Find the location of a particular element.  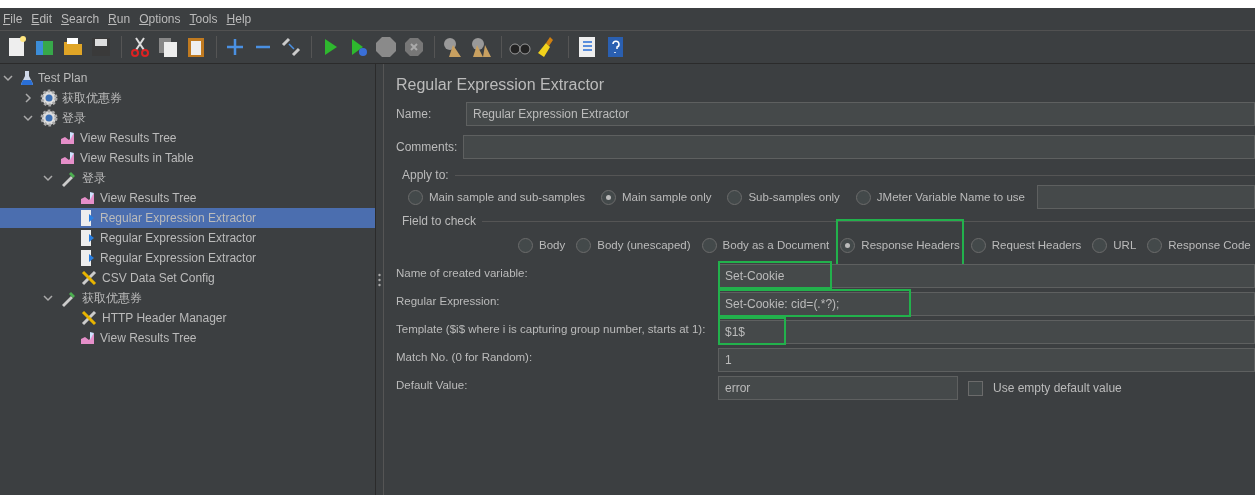

variable-name-field is located at coordinates (1145, 197).